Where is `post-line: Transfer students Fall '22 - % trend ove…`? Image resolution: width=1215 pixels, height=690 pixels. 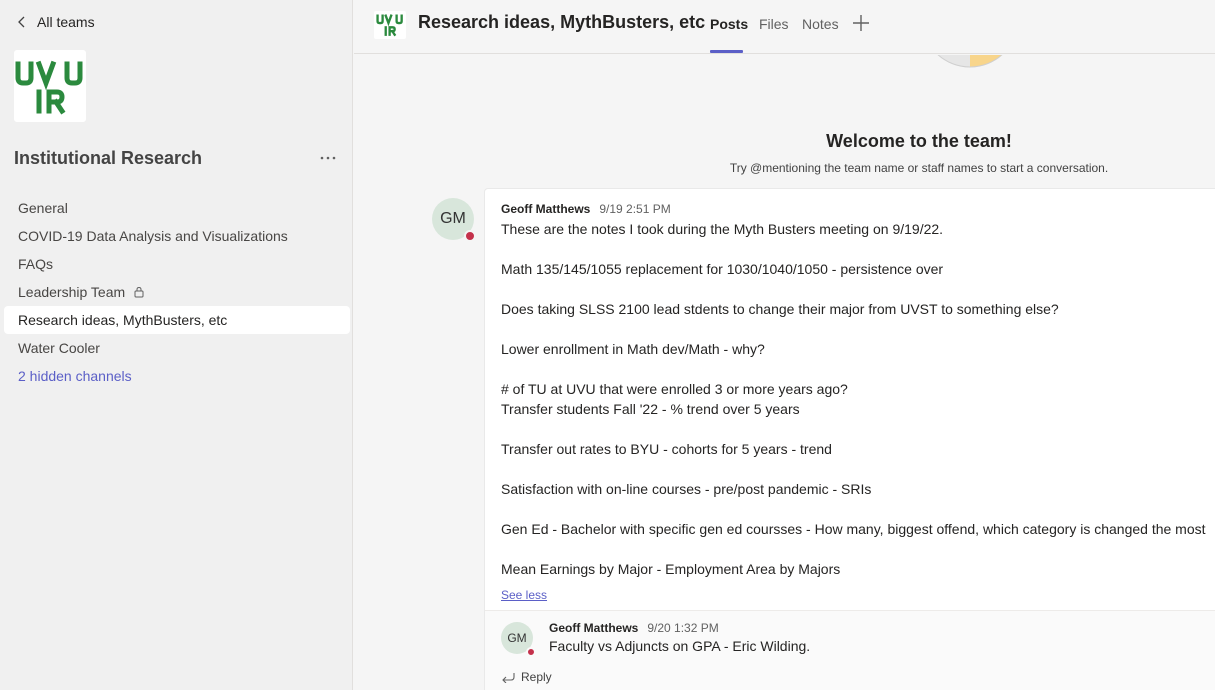 post-line: Transfer students Fall '22 - % trend ove… is located at coordinates (650, 409).